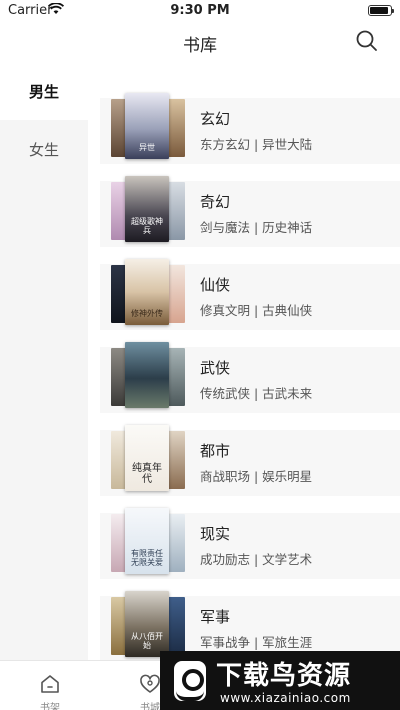 The height and width of the screenshot is (710, 400). What do you see at coordinates (256, 559) in the screenshot?
I see `category-subgenres: 成功励志 | 文学艺术` at bounding box center [256, 559].